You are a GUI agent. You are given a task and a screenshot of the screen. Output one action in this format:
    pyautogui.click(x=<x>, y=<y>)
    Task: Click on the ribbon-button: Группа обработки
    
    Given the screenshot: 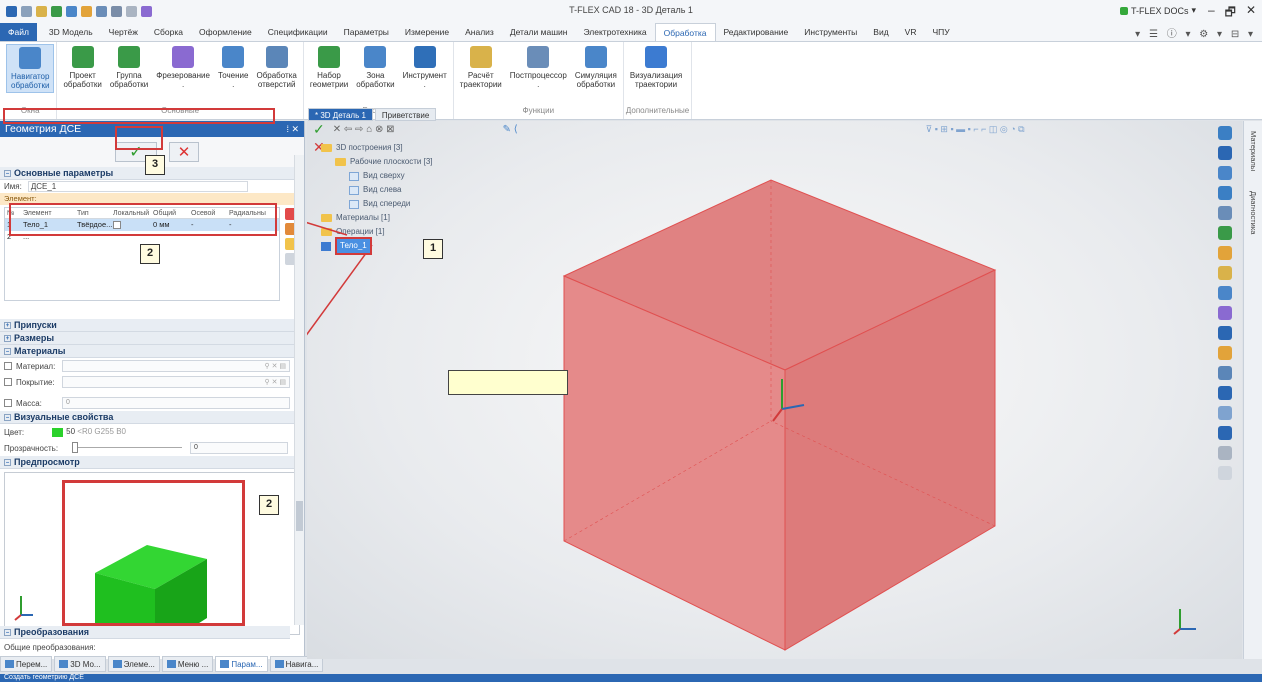 What is the action you would take?
    pyautogui.click(x=129, y=67)
    